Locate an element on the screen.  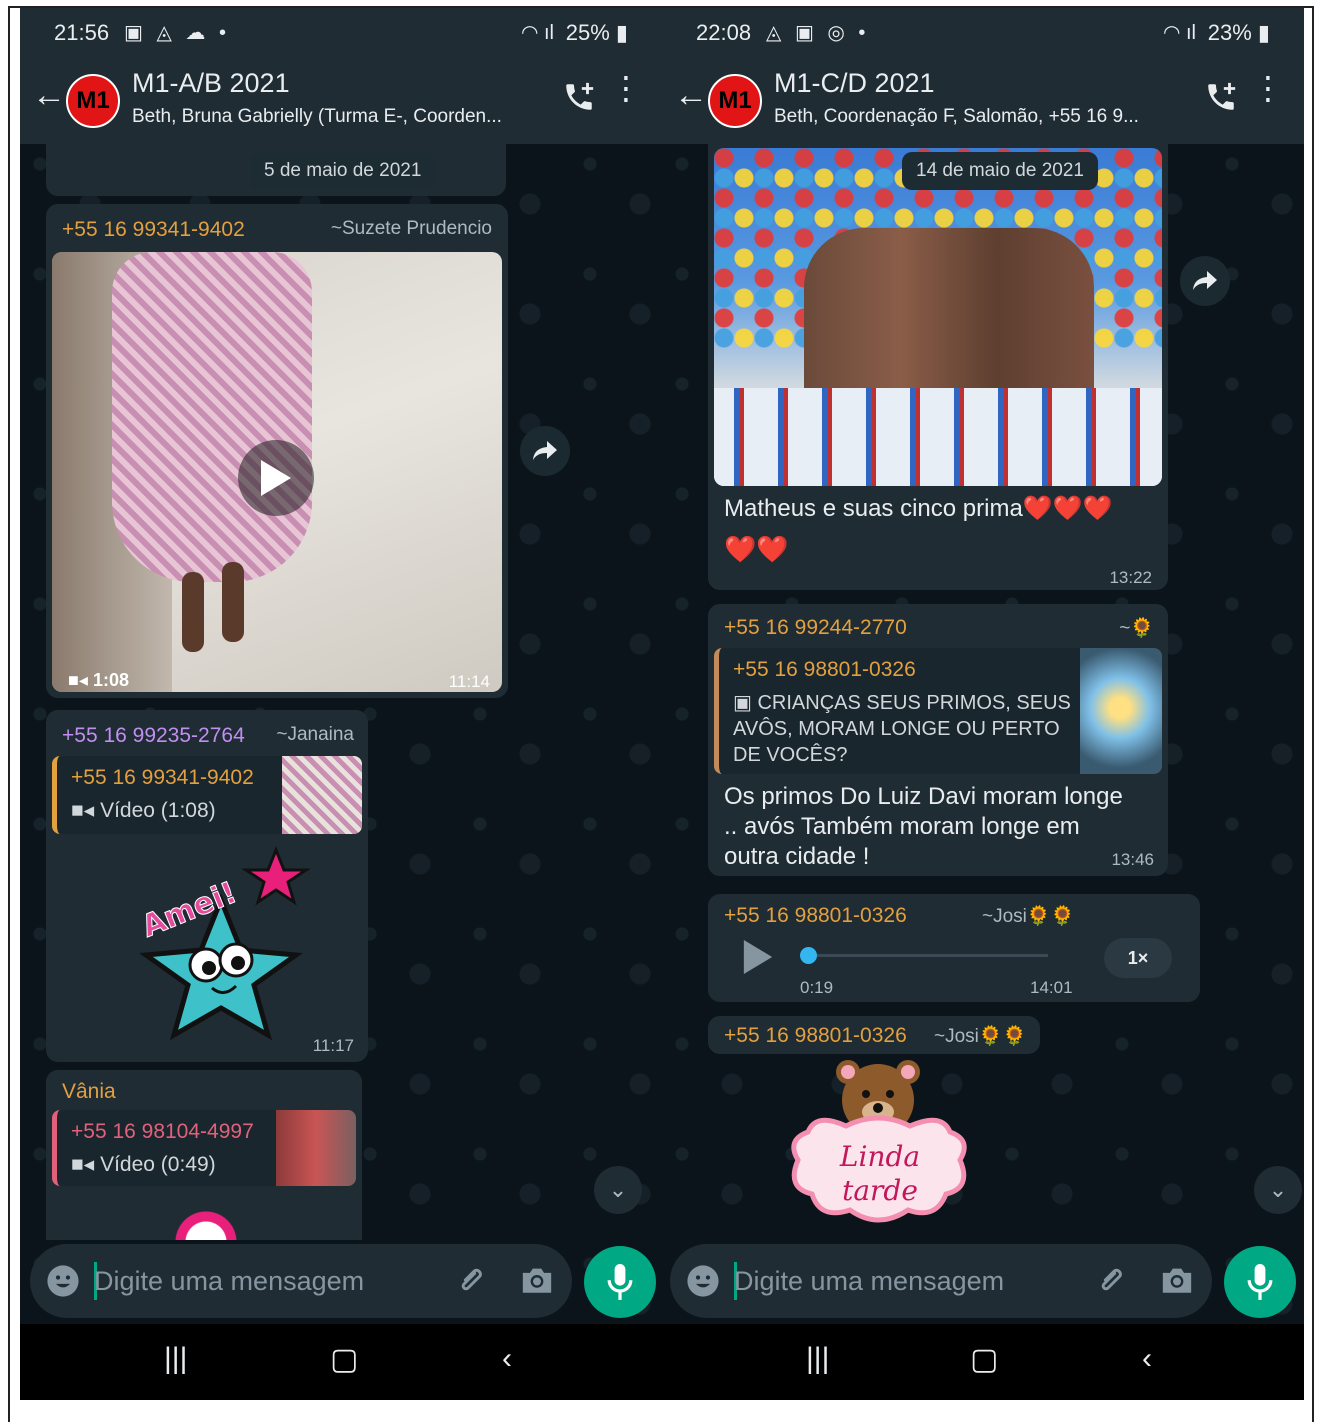
family-group is located at coordinates (949, 318).